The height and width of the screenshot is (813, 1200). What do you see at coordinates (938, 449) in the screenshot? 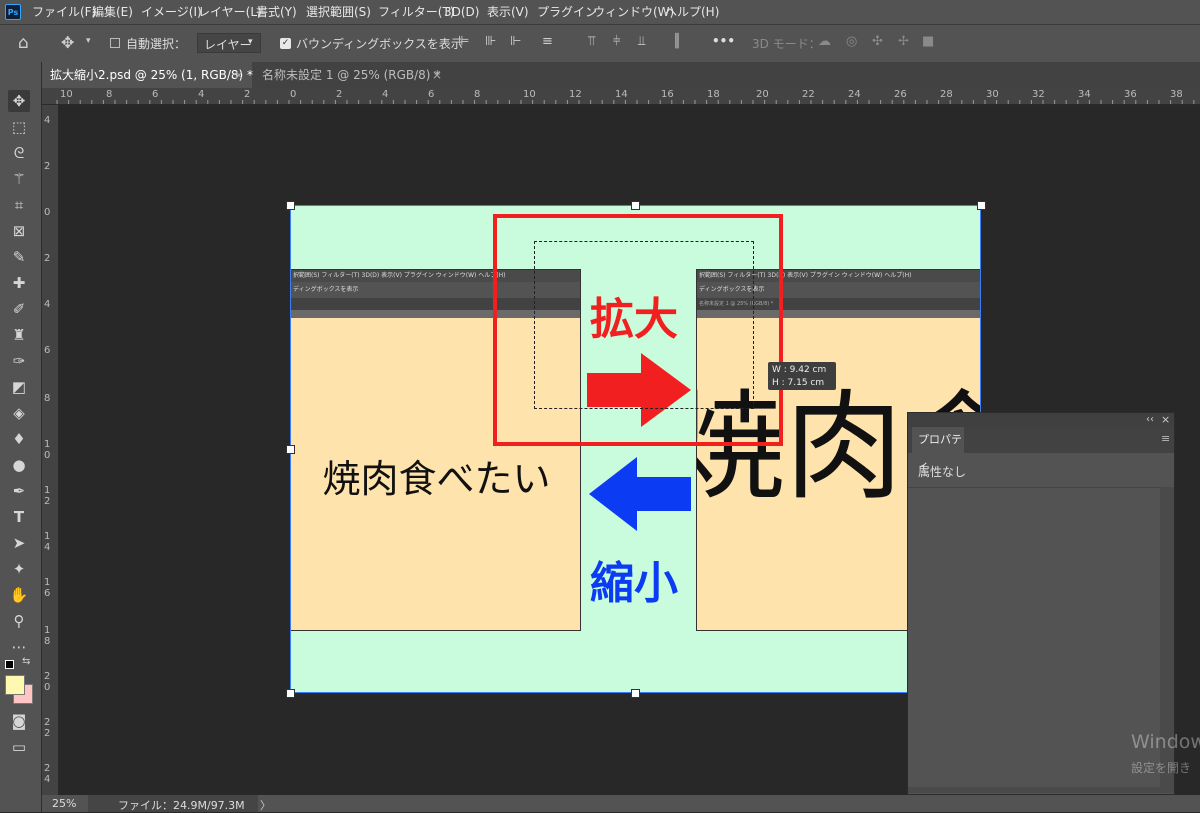
I see `tab-properties: プロパティ` at bounding box center [938, 449].